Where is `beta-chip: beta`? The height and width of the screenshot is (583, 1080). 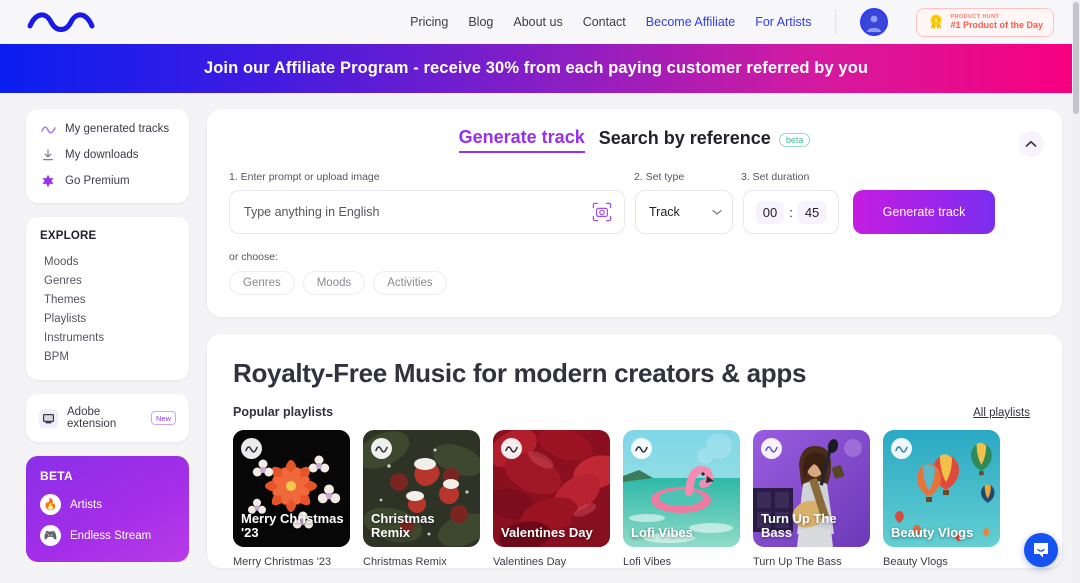 beta-chip: beta is located at coordinates (794, 140).